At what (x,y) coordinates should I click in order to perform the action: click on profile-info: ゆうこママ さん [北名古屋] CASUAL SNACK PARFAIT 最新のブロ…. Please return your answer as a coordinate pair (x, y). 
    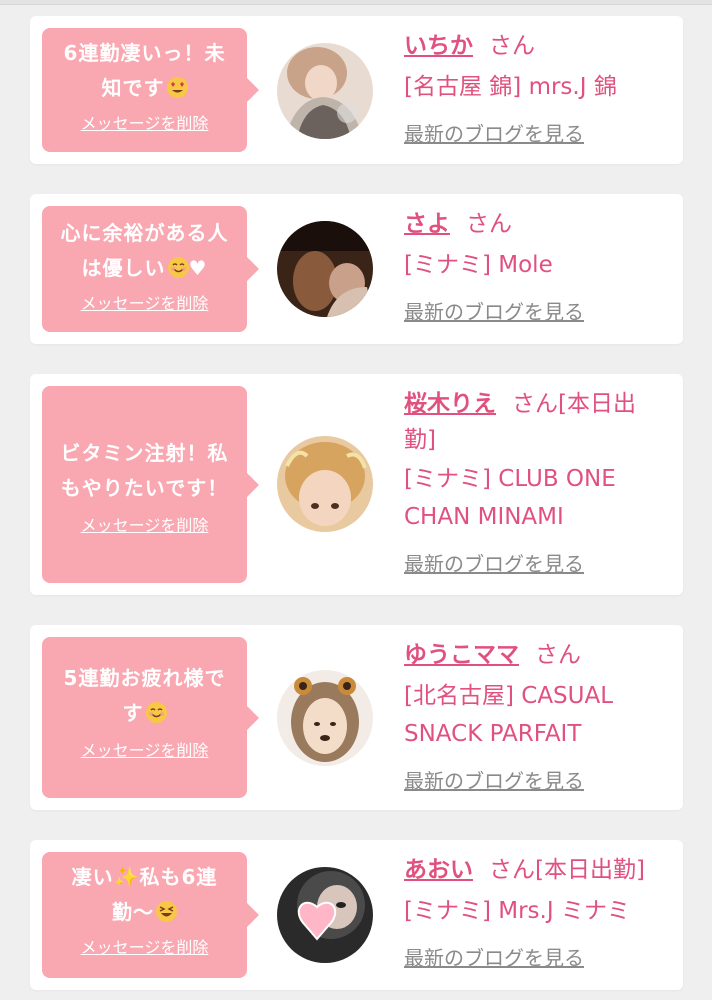
    Looking at the image, I should click on (540, 715).